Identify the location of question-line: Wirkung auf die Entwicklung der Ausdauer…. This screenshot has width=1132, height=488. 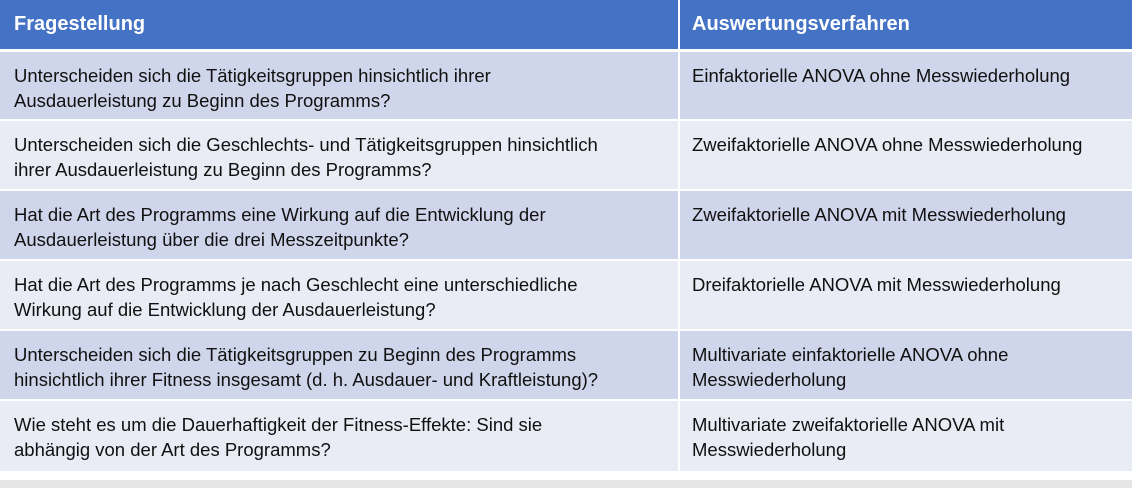
(225, 309).